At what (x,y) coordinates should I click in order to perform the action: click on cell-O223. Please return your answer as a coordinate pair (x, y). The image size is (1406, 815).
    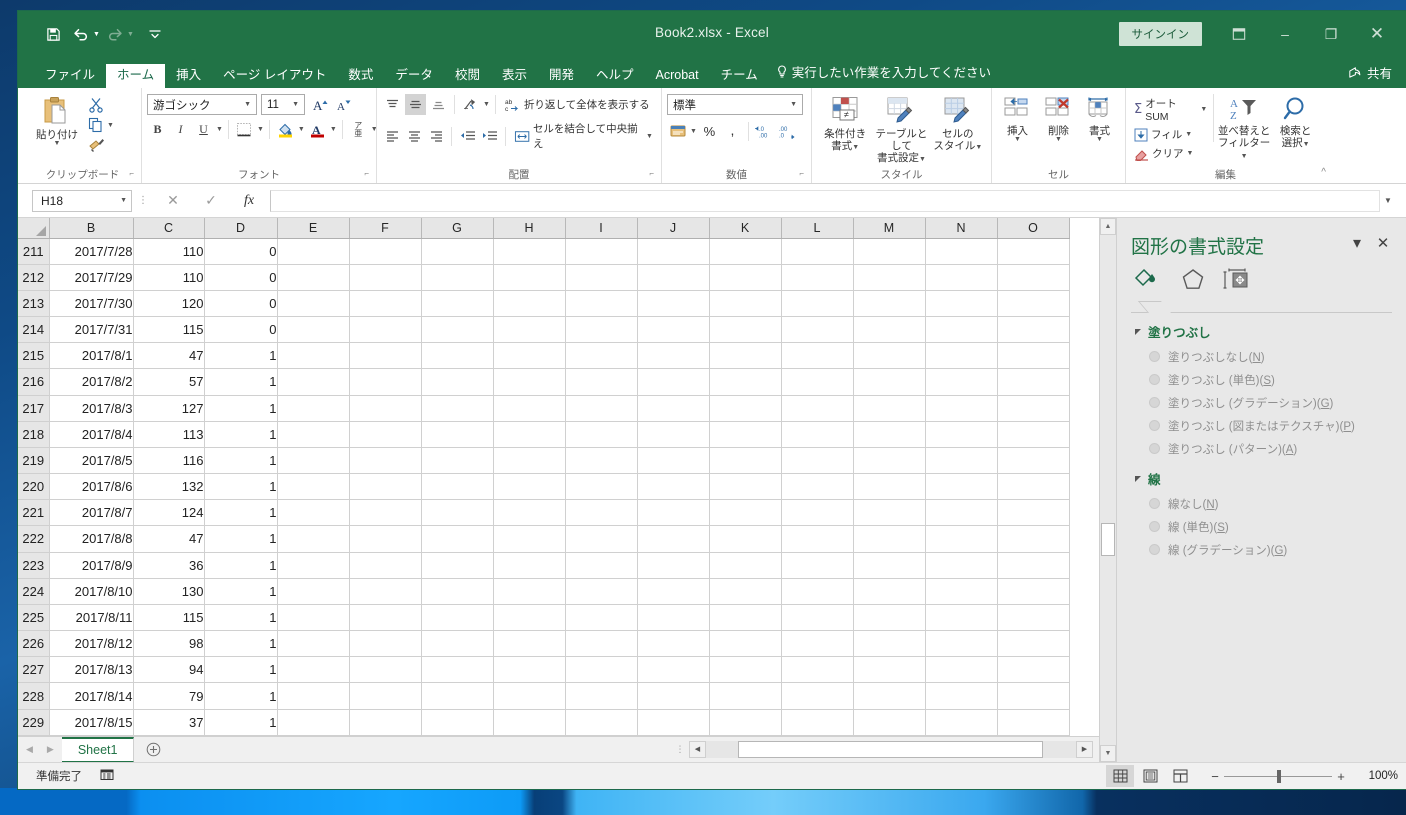
    Looking at the image, I should click on (1033, 565).